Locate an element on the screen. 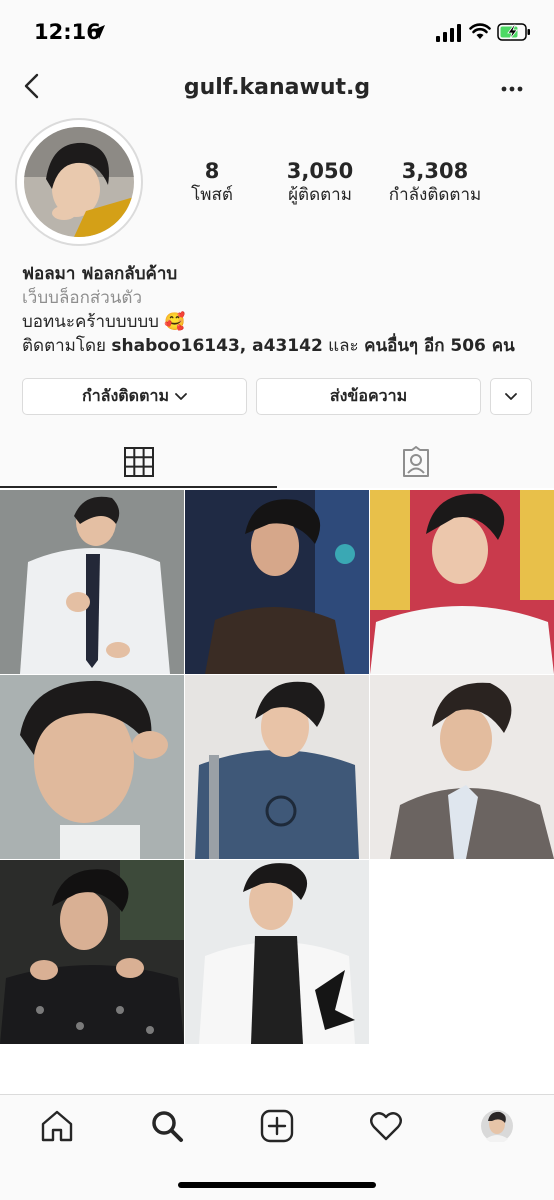 The height and width of the screenshot is (1200, 554). following-count: 3,308 is located at coordinates (435, 171).